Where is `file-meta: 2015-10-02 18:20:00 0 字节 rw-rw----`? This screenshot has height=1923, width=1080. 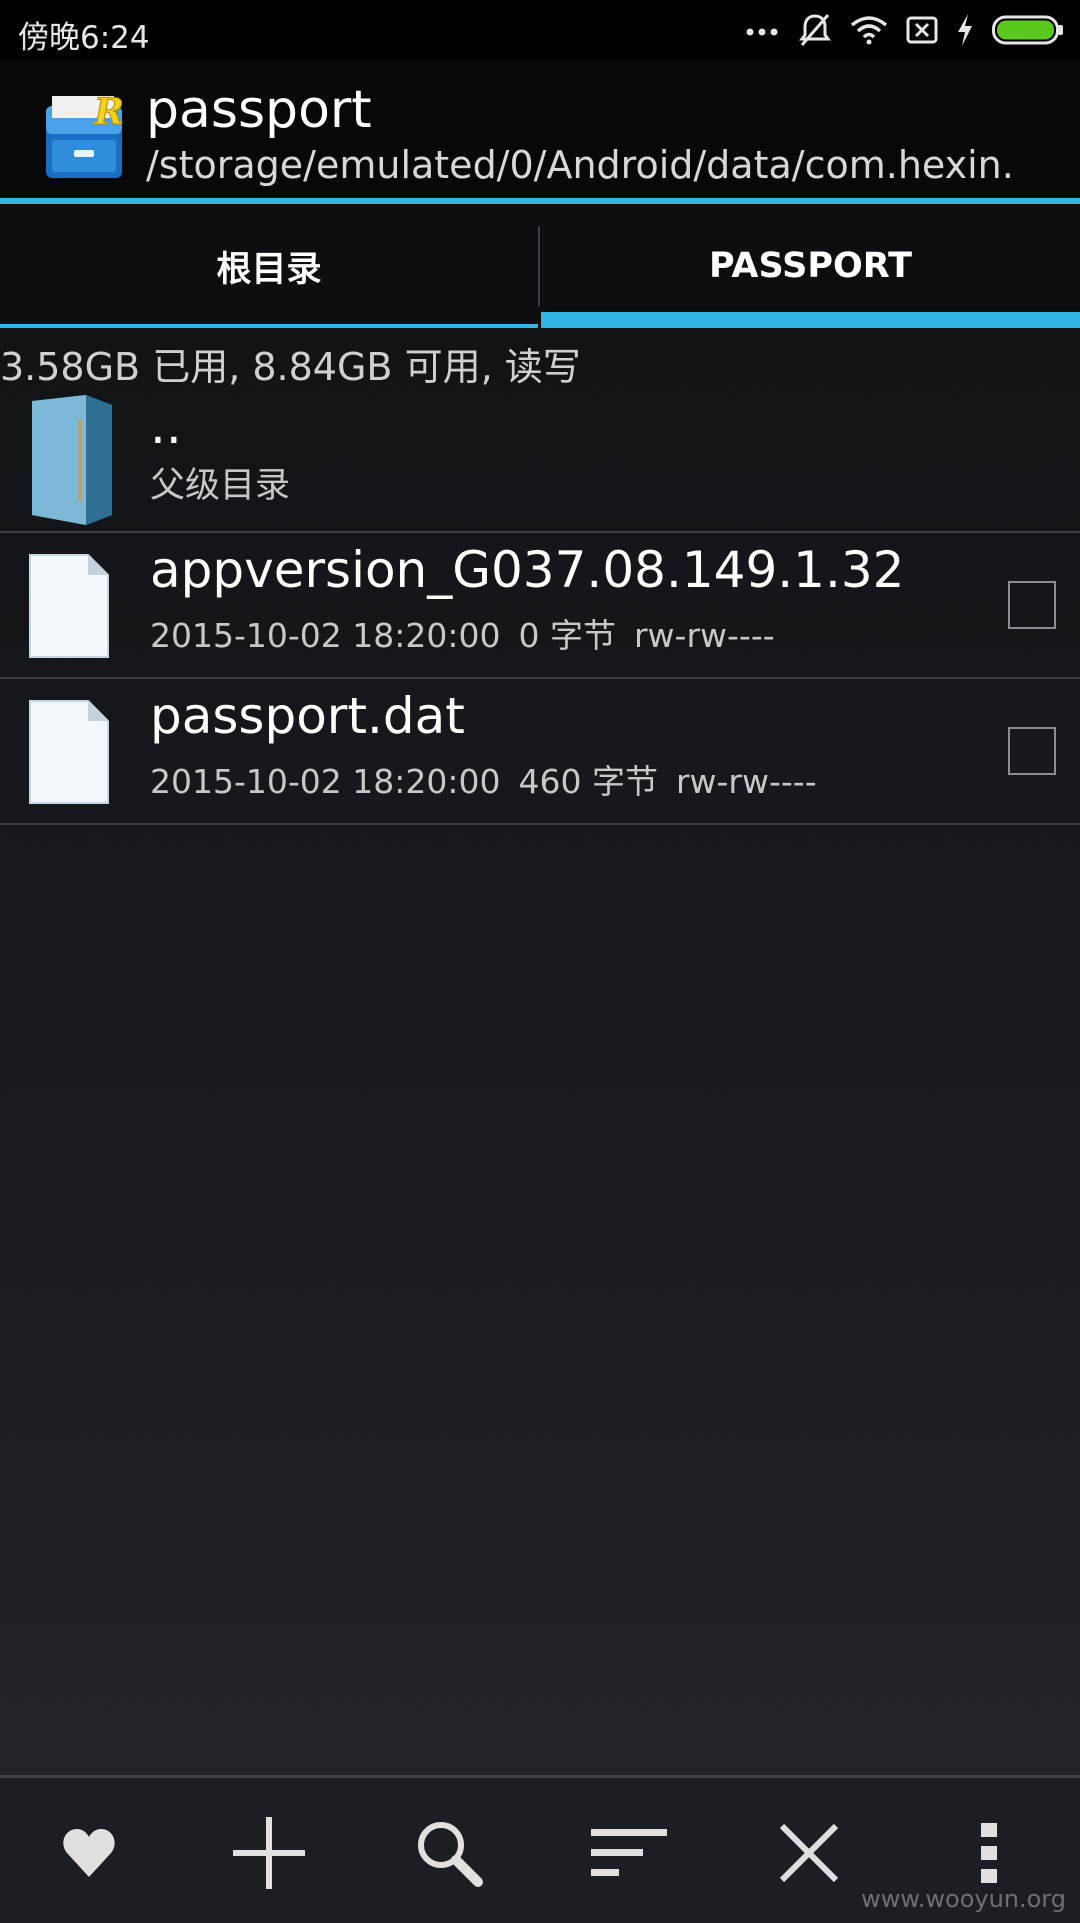 file-meta: 2015-10-02 18:20:00 0 字节 rw-rw---- is located at coordinates (471, 633).